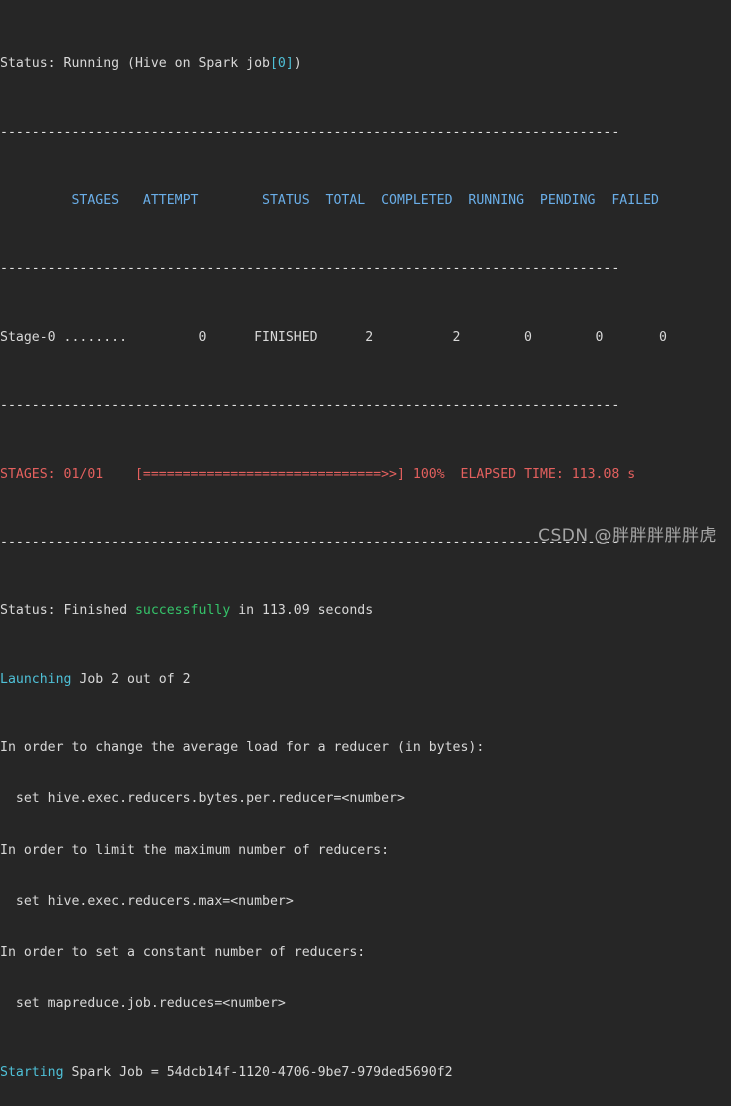 Image resolution: width=731 pixels, height=1106 pixels. What do you see at coordinates (365, 63) in the screenshot?
I see `status-running-job0-line: Status: Running (Hive on Spark job[0])` at bounding box center [365, 63].